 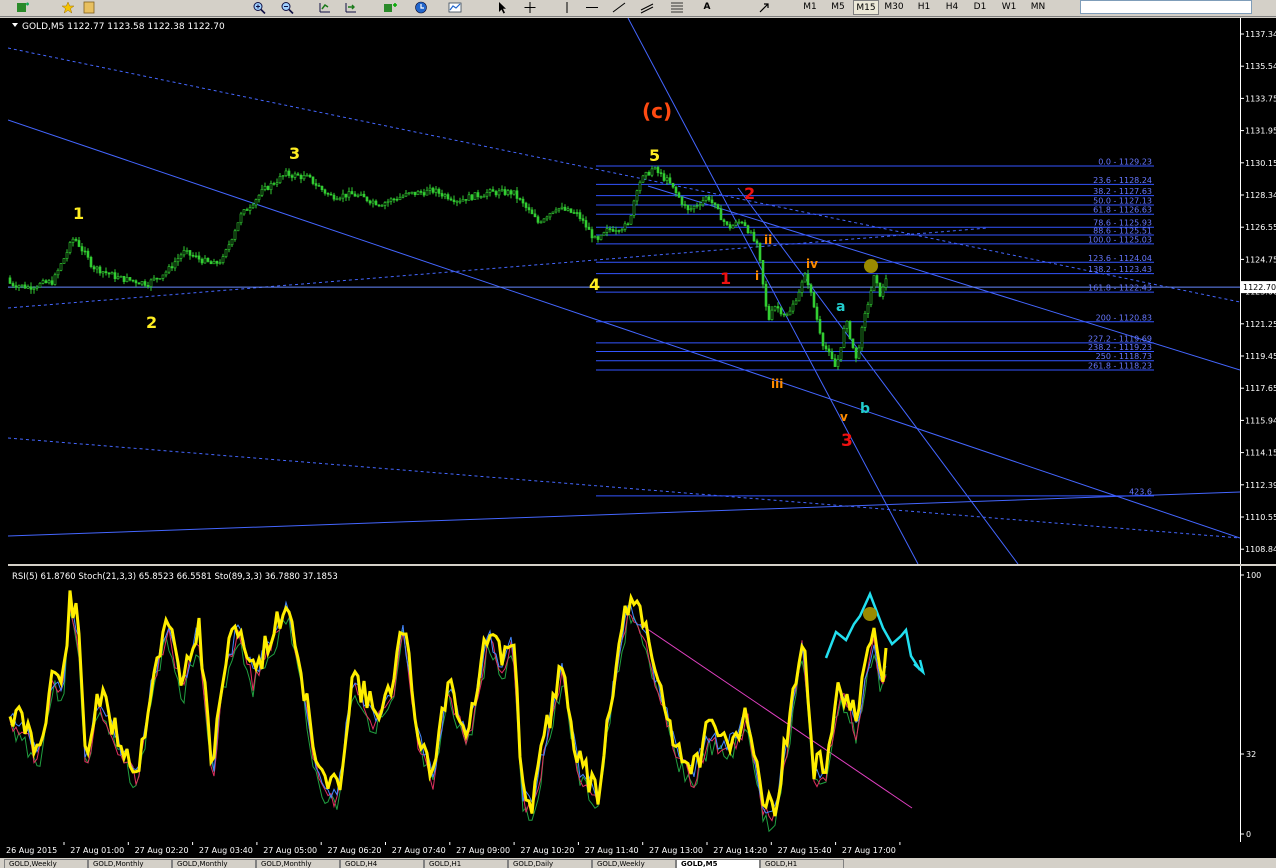 I want to click on cursor-icon, so click(x=502, y=7).